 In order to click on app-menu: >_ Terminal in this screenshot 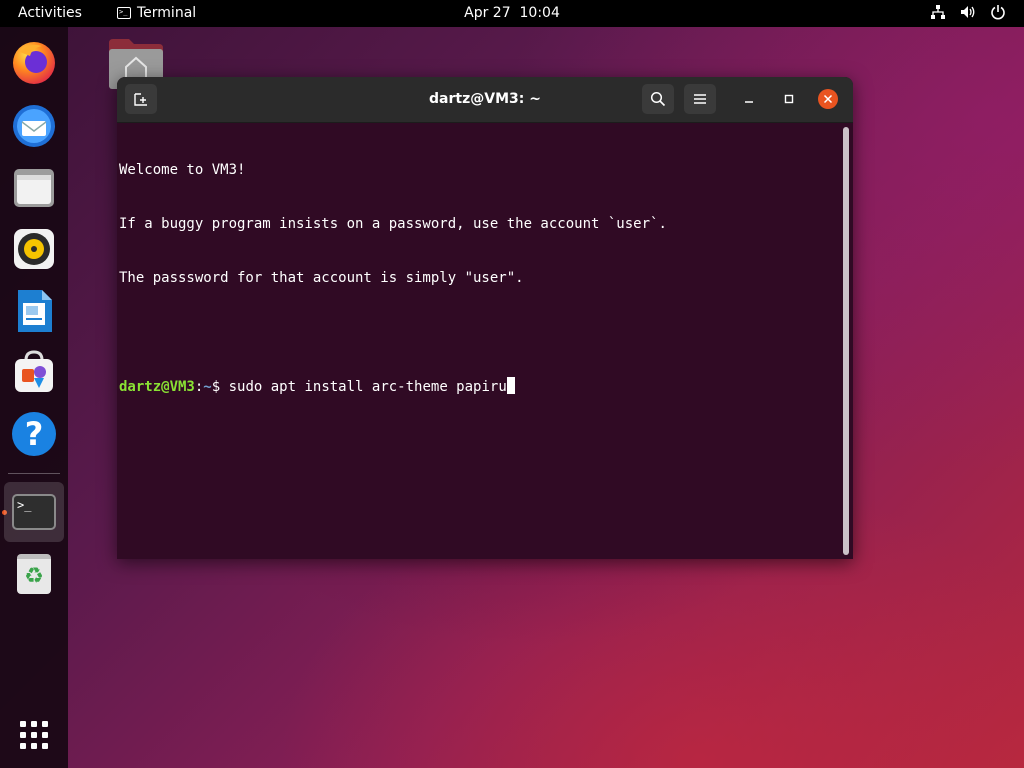, I will do `click(156, 13)`.